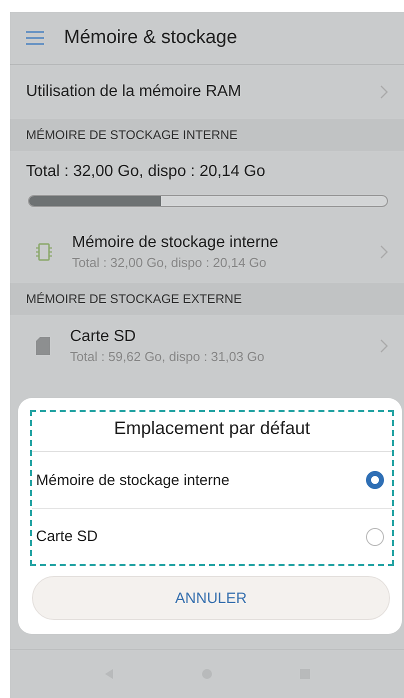 The width and height of the screenshot is (404, 698). Describe the element at coordinates (44, 252) in the screenshot. I see `chip-icon` at that location.